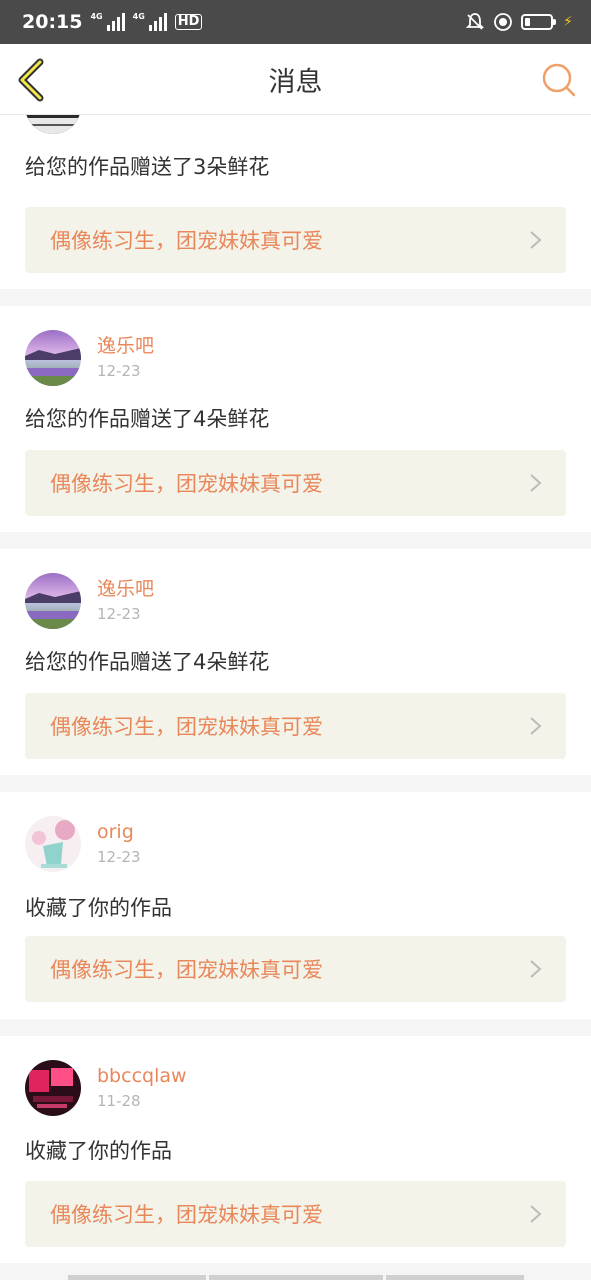 The image size is (591, 1280). Describe the element at coordinates (107, 21) in the screenshot. I see `cellular-signal-icon: 4G` at that location.